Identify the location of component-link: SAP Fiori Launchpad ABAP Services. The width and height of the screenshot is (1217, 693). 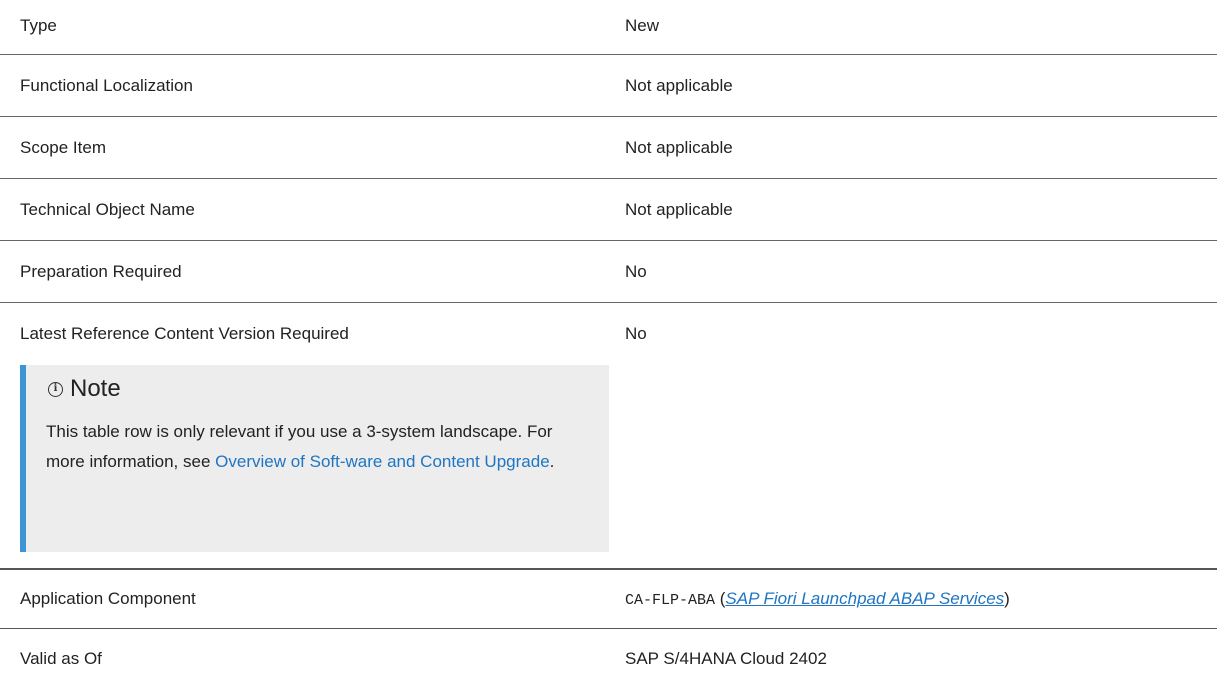
(864, 598).